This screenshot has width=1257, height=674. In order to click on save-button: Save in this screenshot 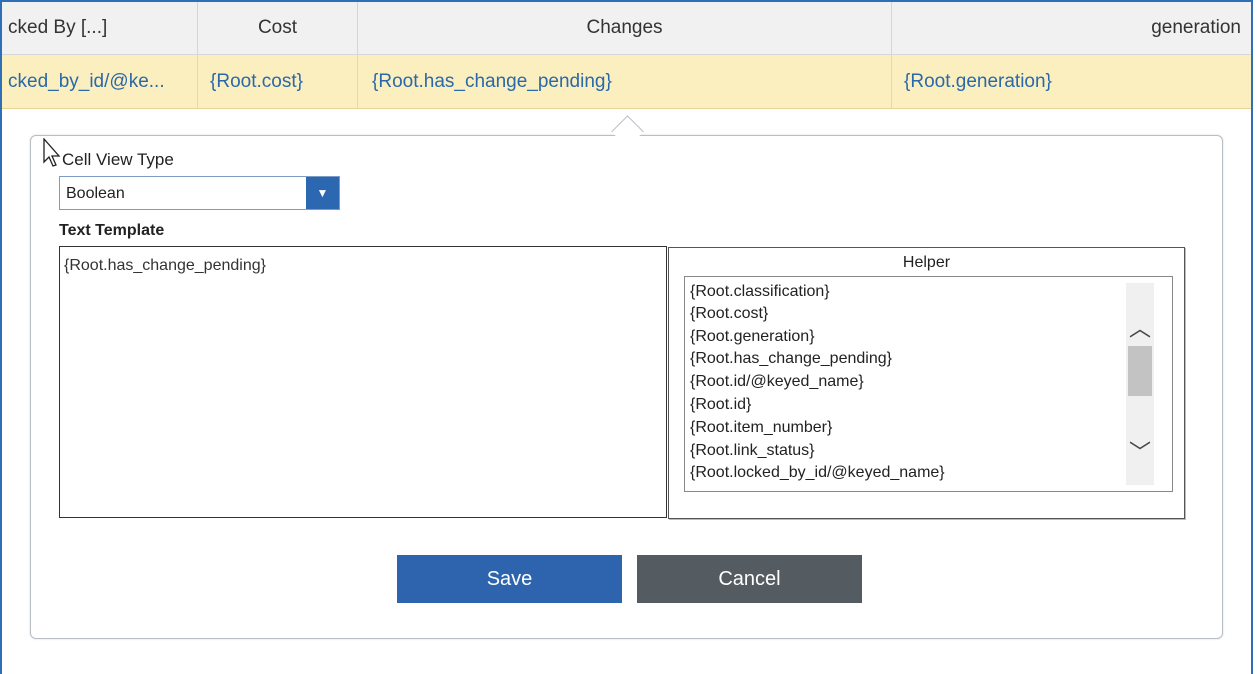, I will do `click(509, 579)`.